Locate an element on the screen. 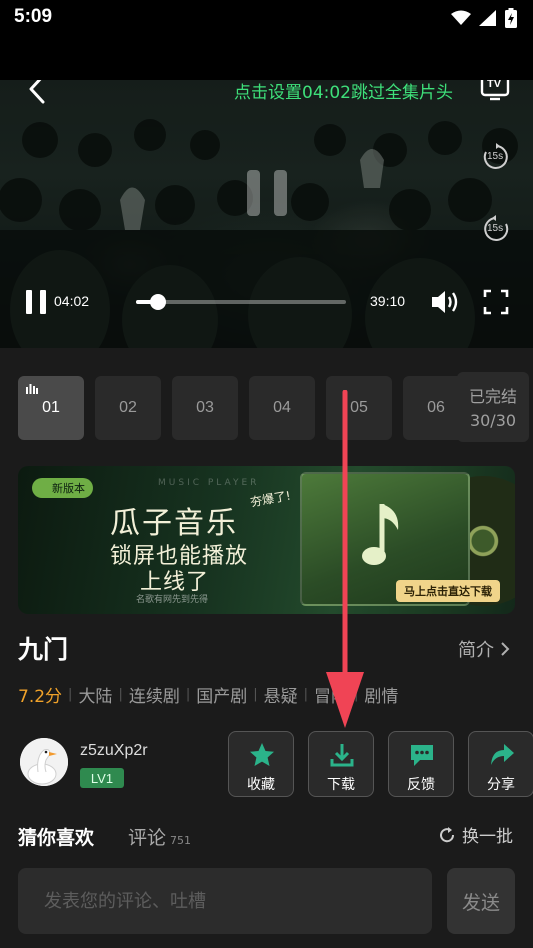 Image resolution: width=533 pixels, height=948 pixels. player-controls: 04:02 39:10 is located at coordinates (266, 301).